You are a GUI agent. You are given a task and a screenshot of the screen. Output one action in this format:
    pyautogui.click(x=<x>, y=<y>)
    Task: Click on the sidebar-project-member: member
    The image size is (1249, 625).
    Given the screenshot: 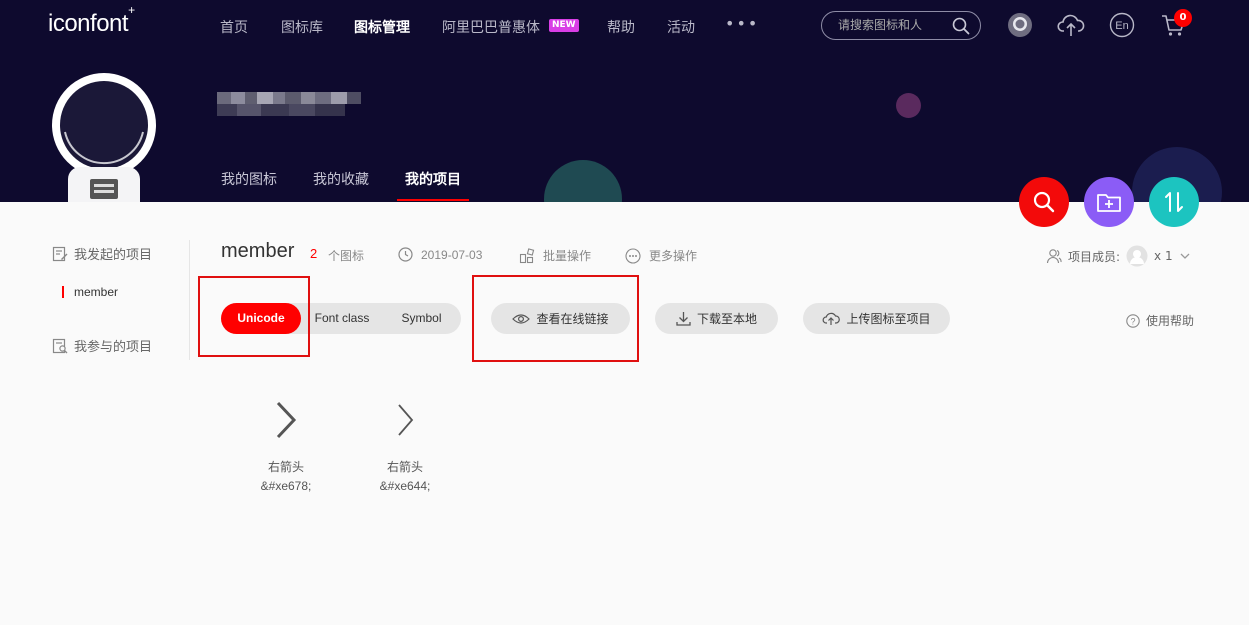 What is the action you would take?
    pyautogui.click(x=96, y=292)
    